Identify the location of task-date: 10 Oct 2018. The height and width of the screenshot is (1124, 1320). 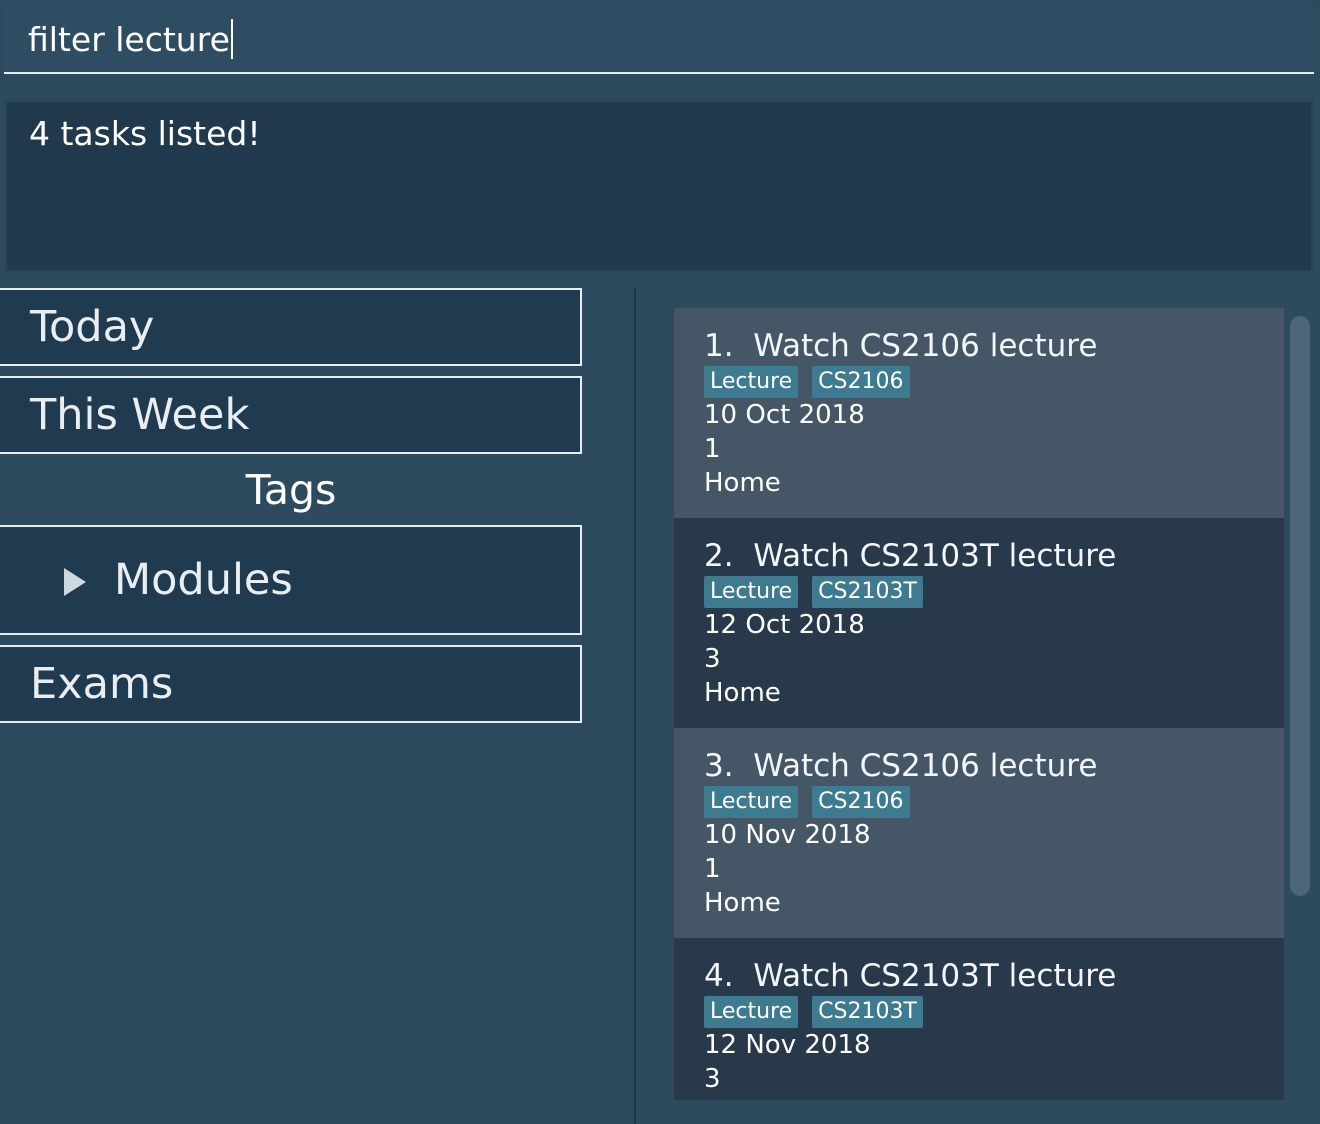
(784, 415).